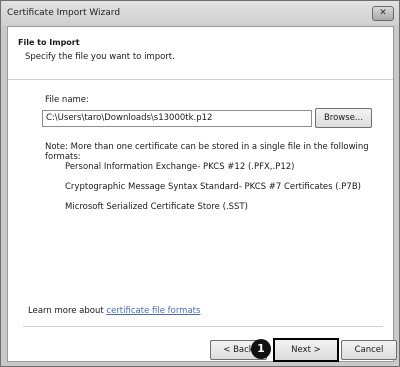  What do you see at coordinates (383, 13) in the screenshot?
I see `close-button: ✕` at bounding box center [383, 13].